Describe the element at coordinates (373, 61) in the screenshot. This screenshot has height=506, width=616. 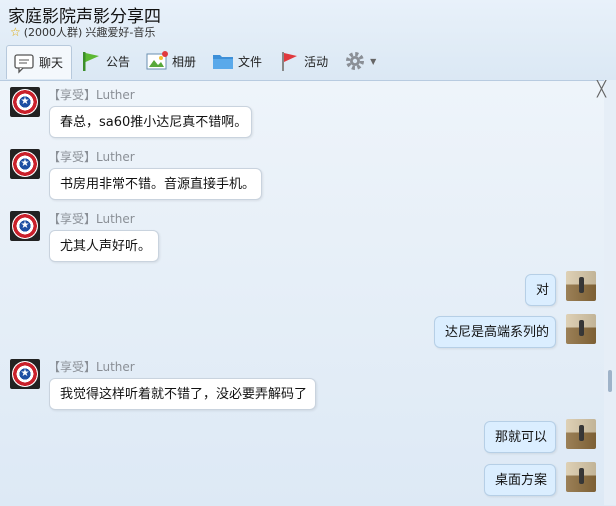
I see `chevron-down-icon: ▼` at that location.